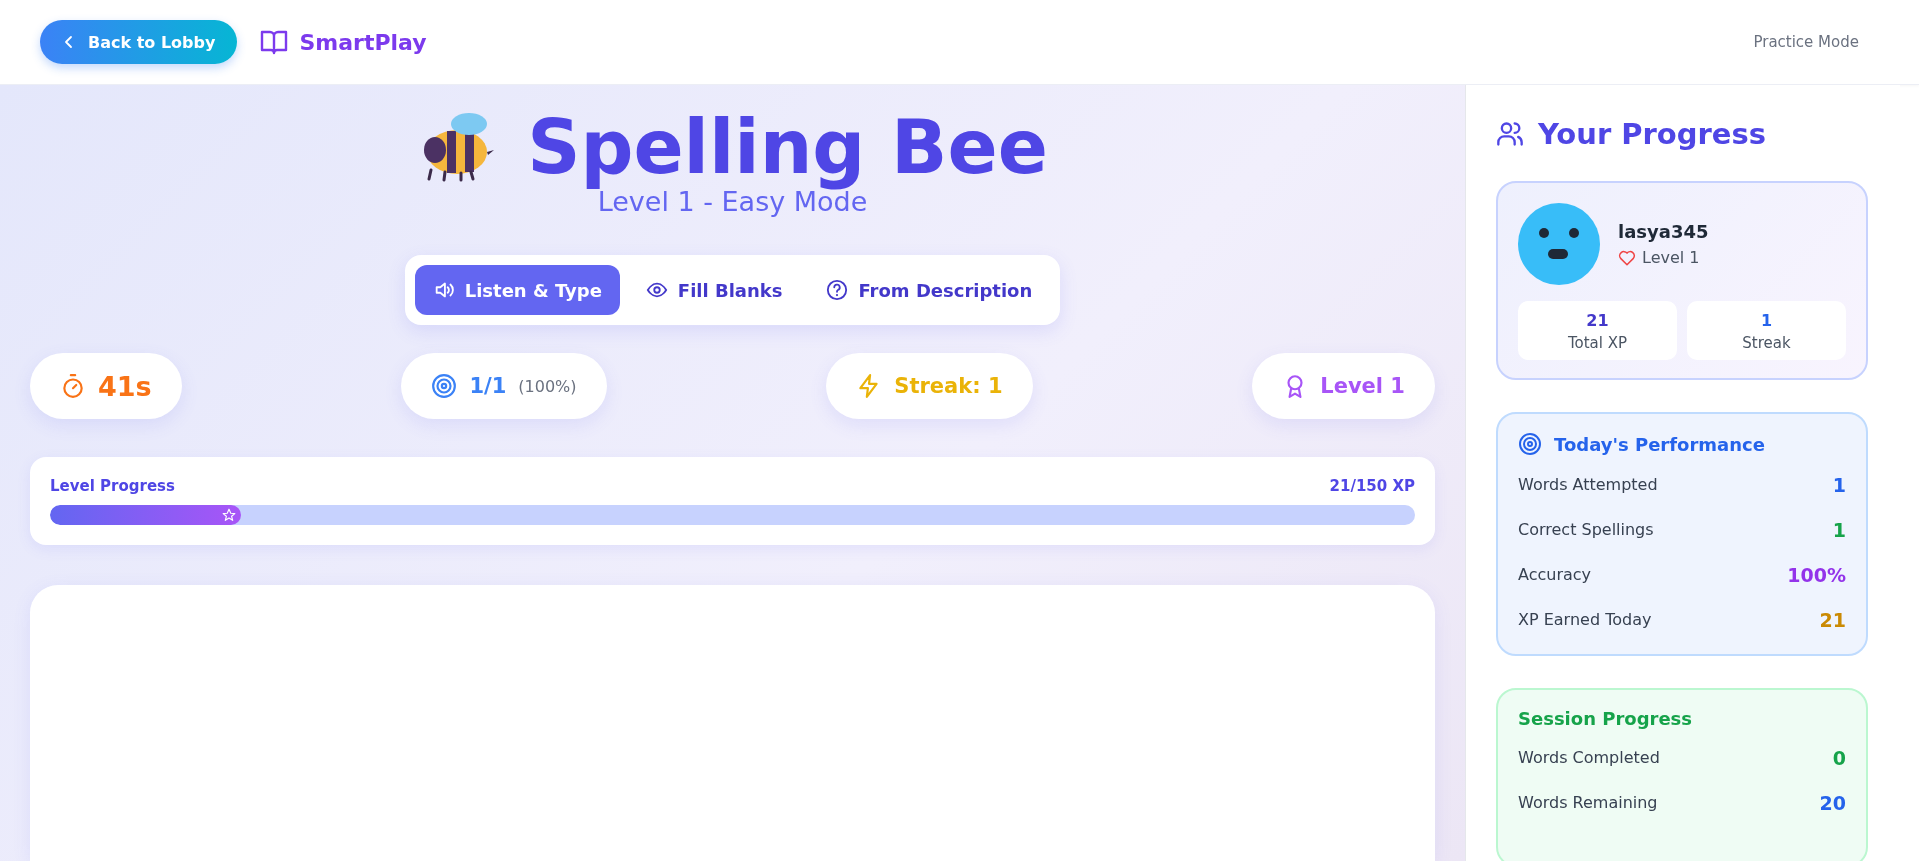 The width and height of the screenshot is (1919, 861). What do you see at coordinates (1588, 802) in the screenshot?
I see `row-label: Words Remaining` at bounding box center [1588, 802].